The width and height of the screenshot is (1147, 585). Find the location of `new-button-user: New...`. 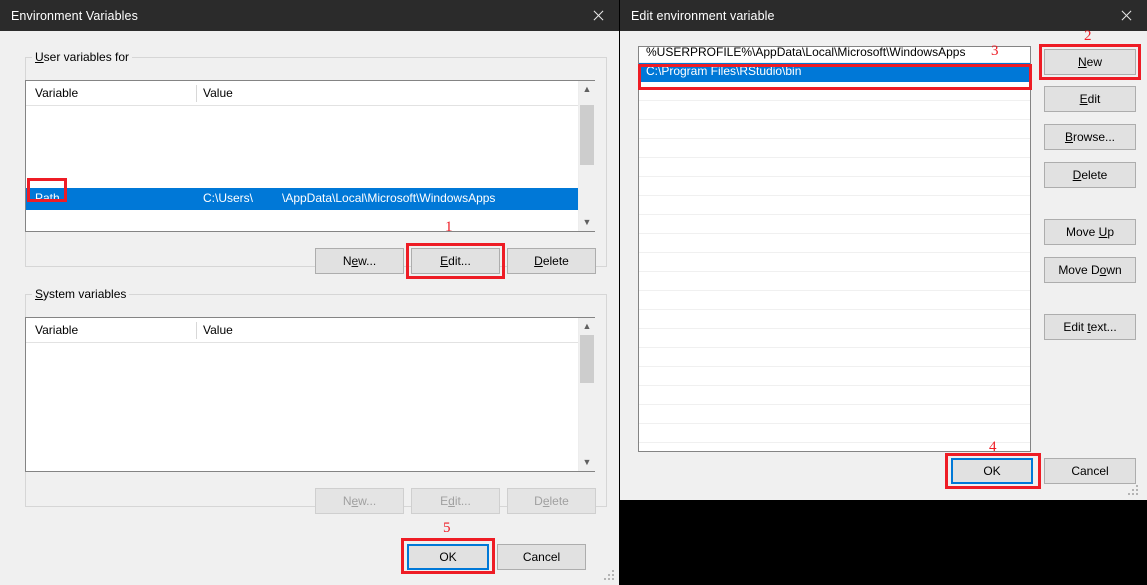

new-button-user: New... is located at coordinates (359, 261).